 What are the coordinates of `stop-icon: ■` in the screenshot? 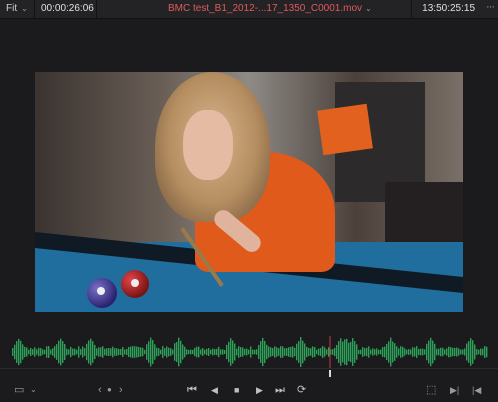 It's located at (236, 390).